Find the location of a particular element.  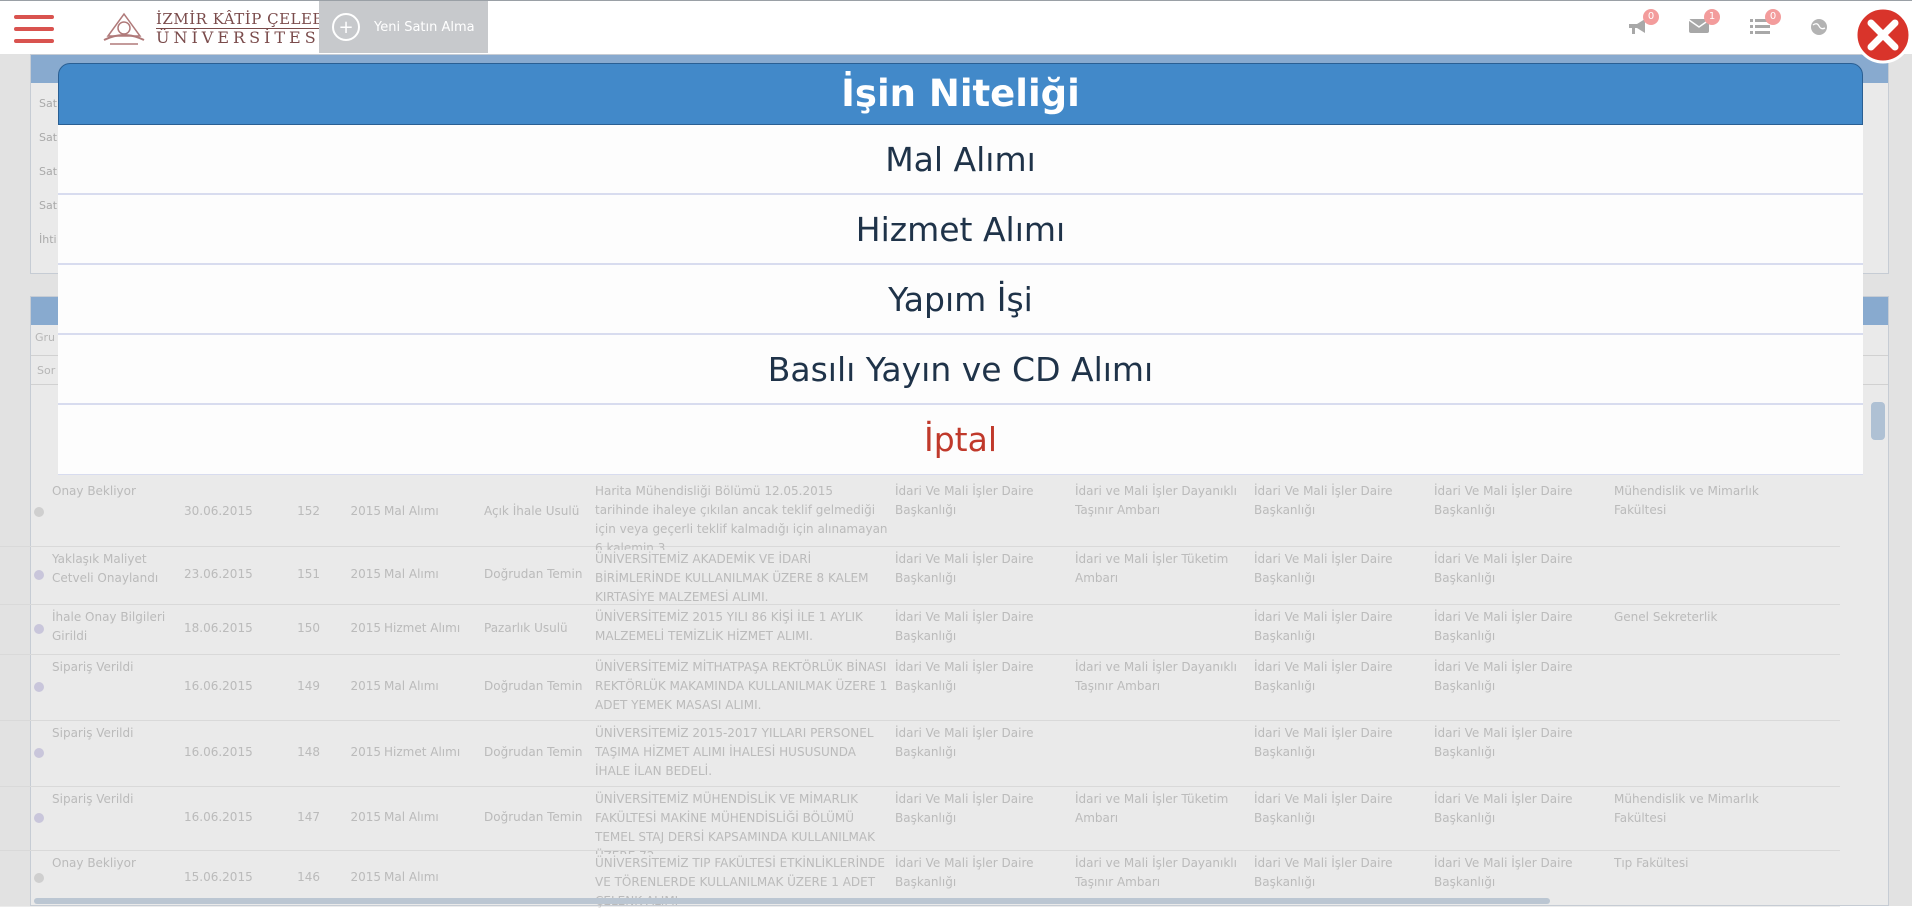

tasks-button: 0 is located at coordinates (1765, 23).